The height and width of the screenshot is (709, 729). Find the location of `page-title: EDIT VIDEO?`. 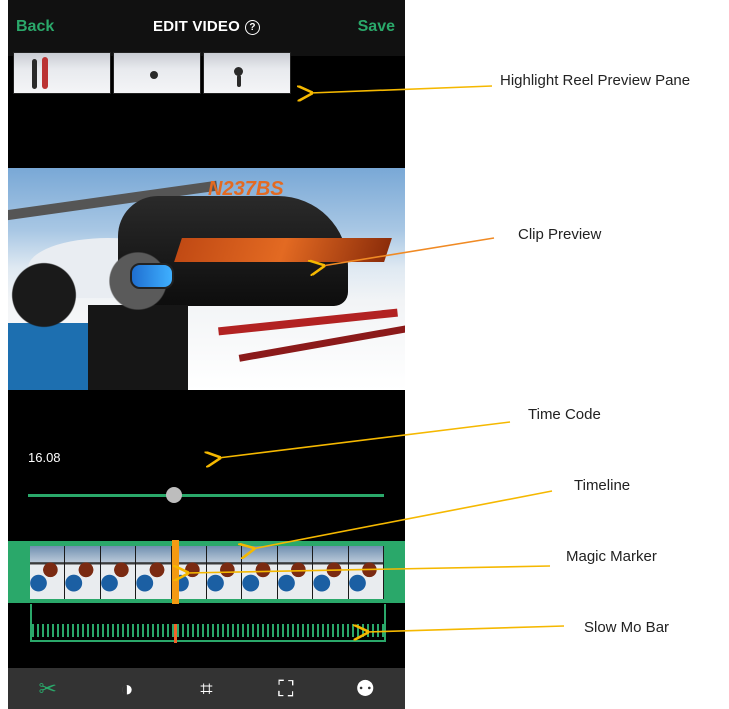

page-title: EDIT VIDEO? is located at coordinates (206, 26).